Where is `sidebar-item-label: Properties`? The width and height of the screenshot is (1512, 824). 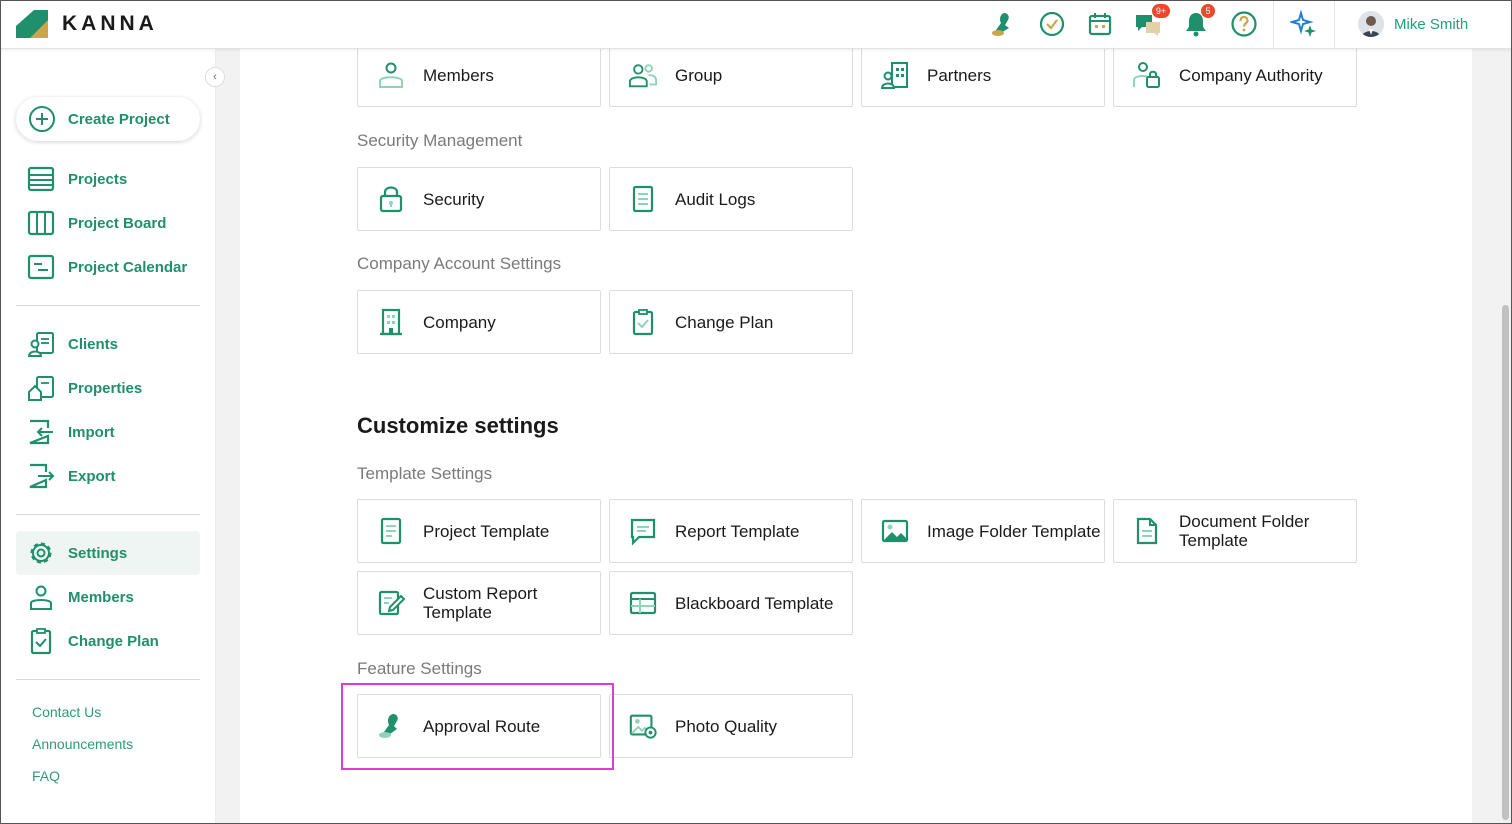
sidebar-item-label: Properties is located at coordinates (105, 388).